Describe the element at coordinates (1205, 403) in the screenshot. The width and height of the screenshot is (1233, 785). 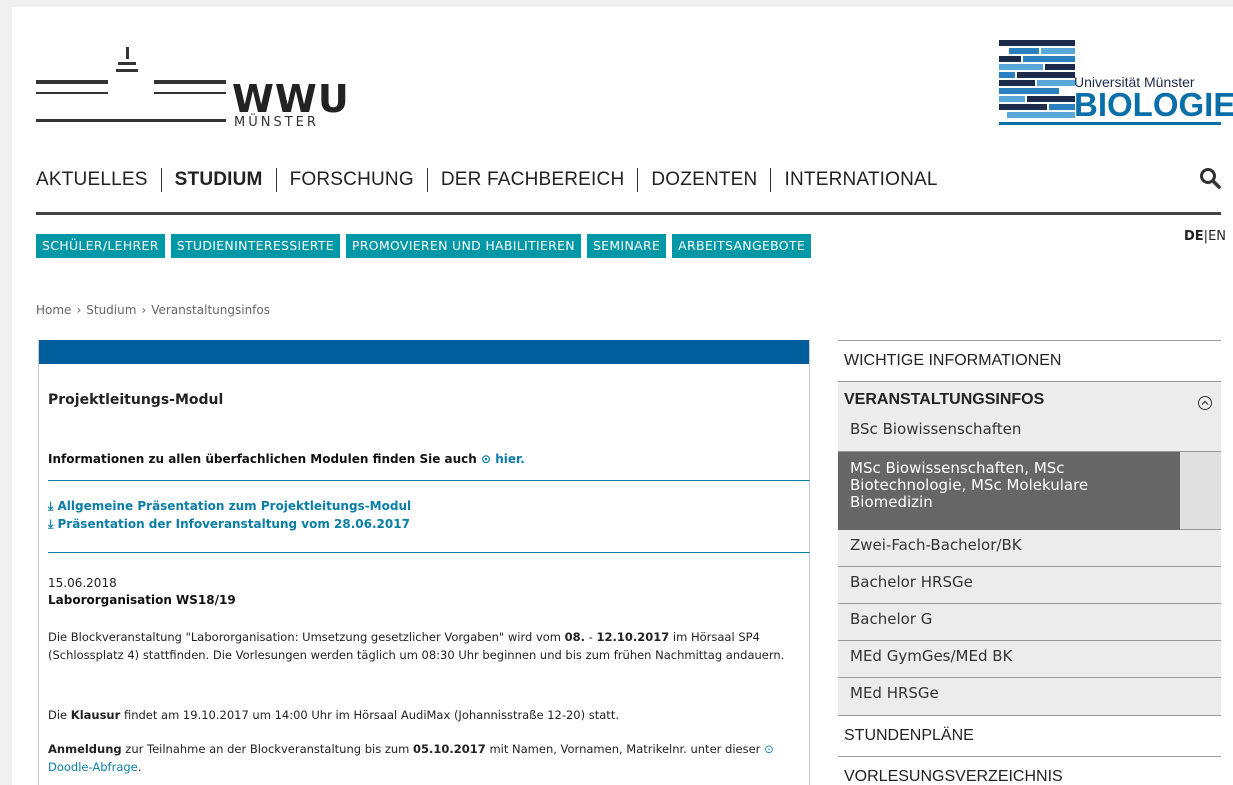
I see `collapse-icon` at that location.